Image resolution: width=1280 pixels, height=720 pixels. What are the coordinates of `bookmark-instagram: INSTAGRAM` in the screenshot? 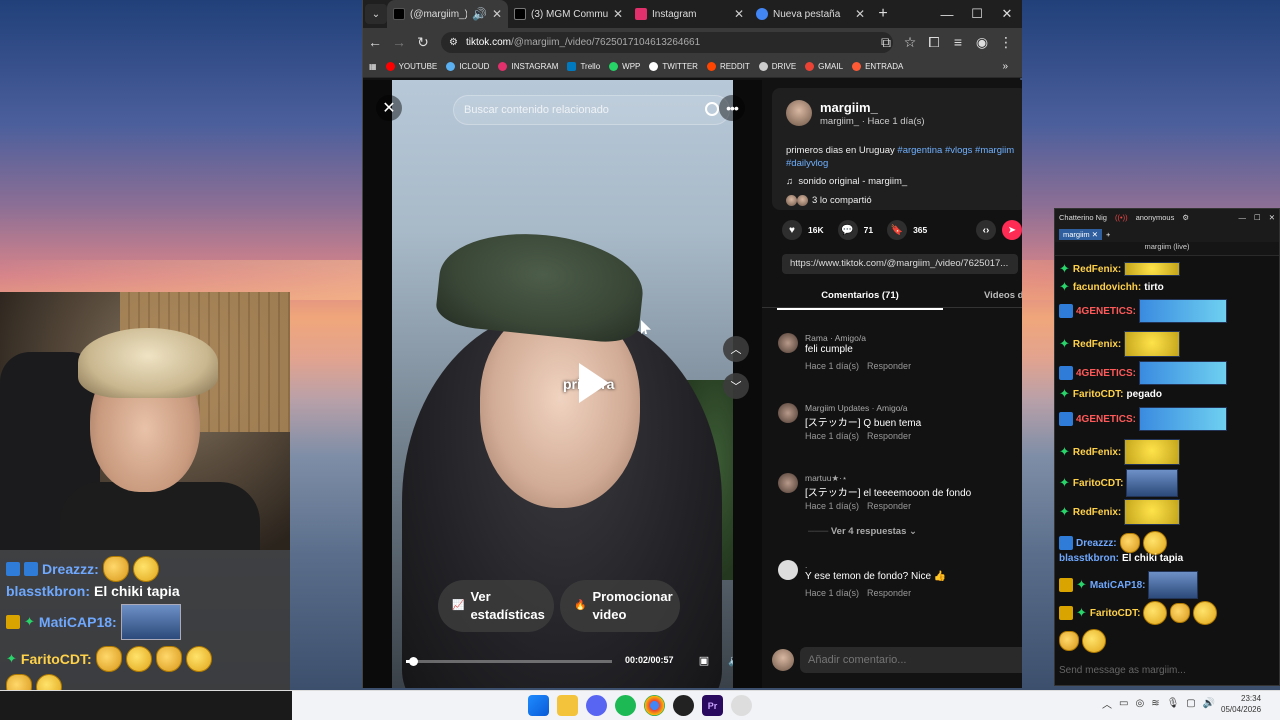 It's located at (528, 66).